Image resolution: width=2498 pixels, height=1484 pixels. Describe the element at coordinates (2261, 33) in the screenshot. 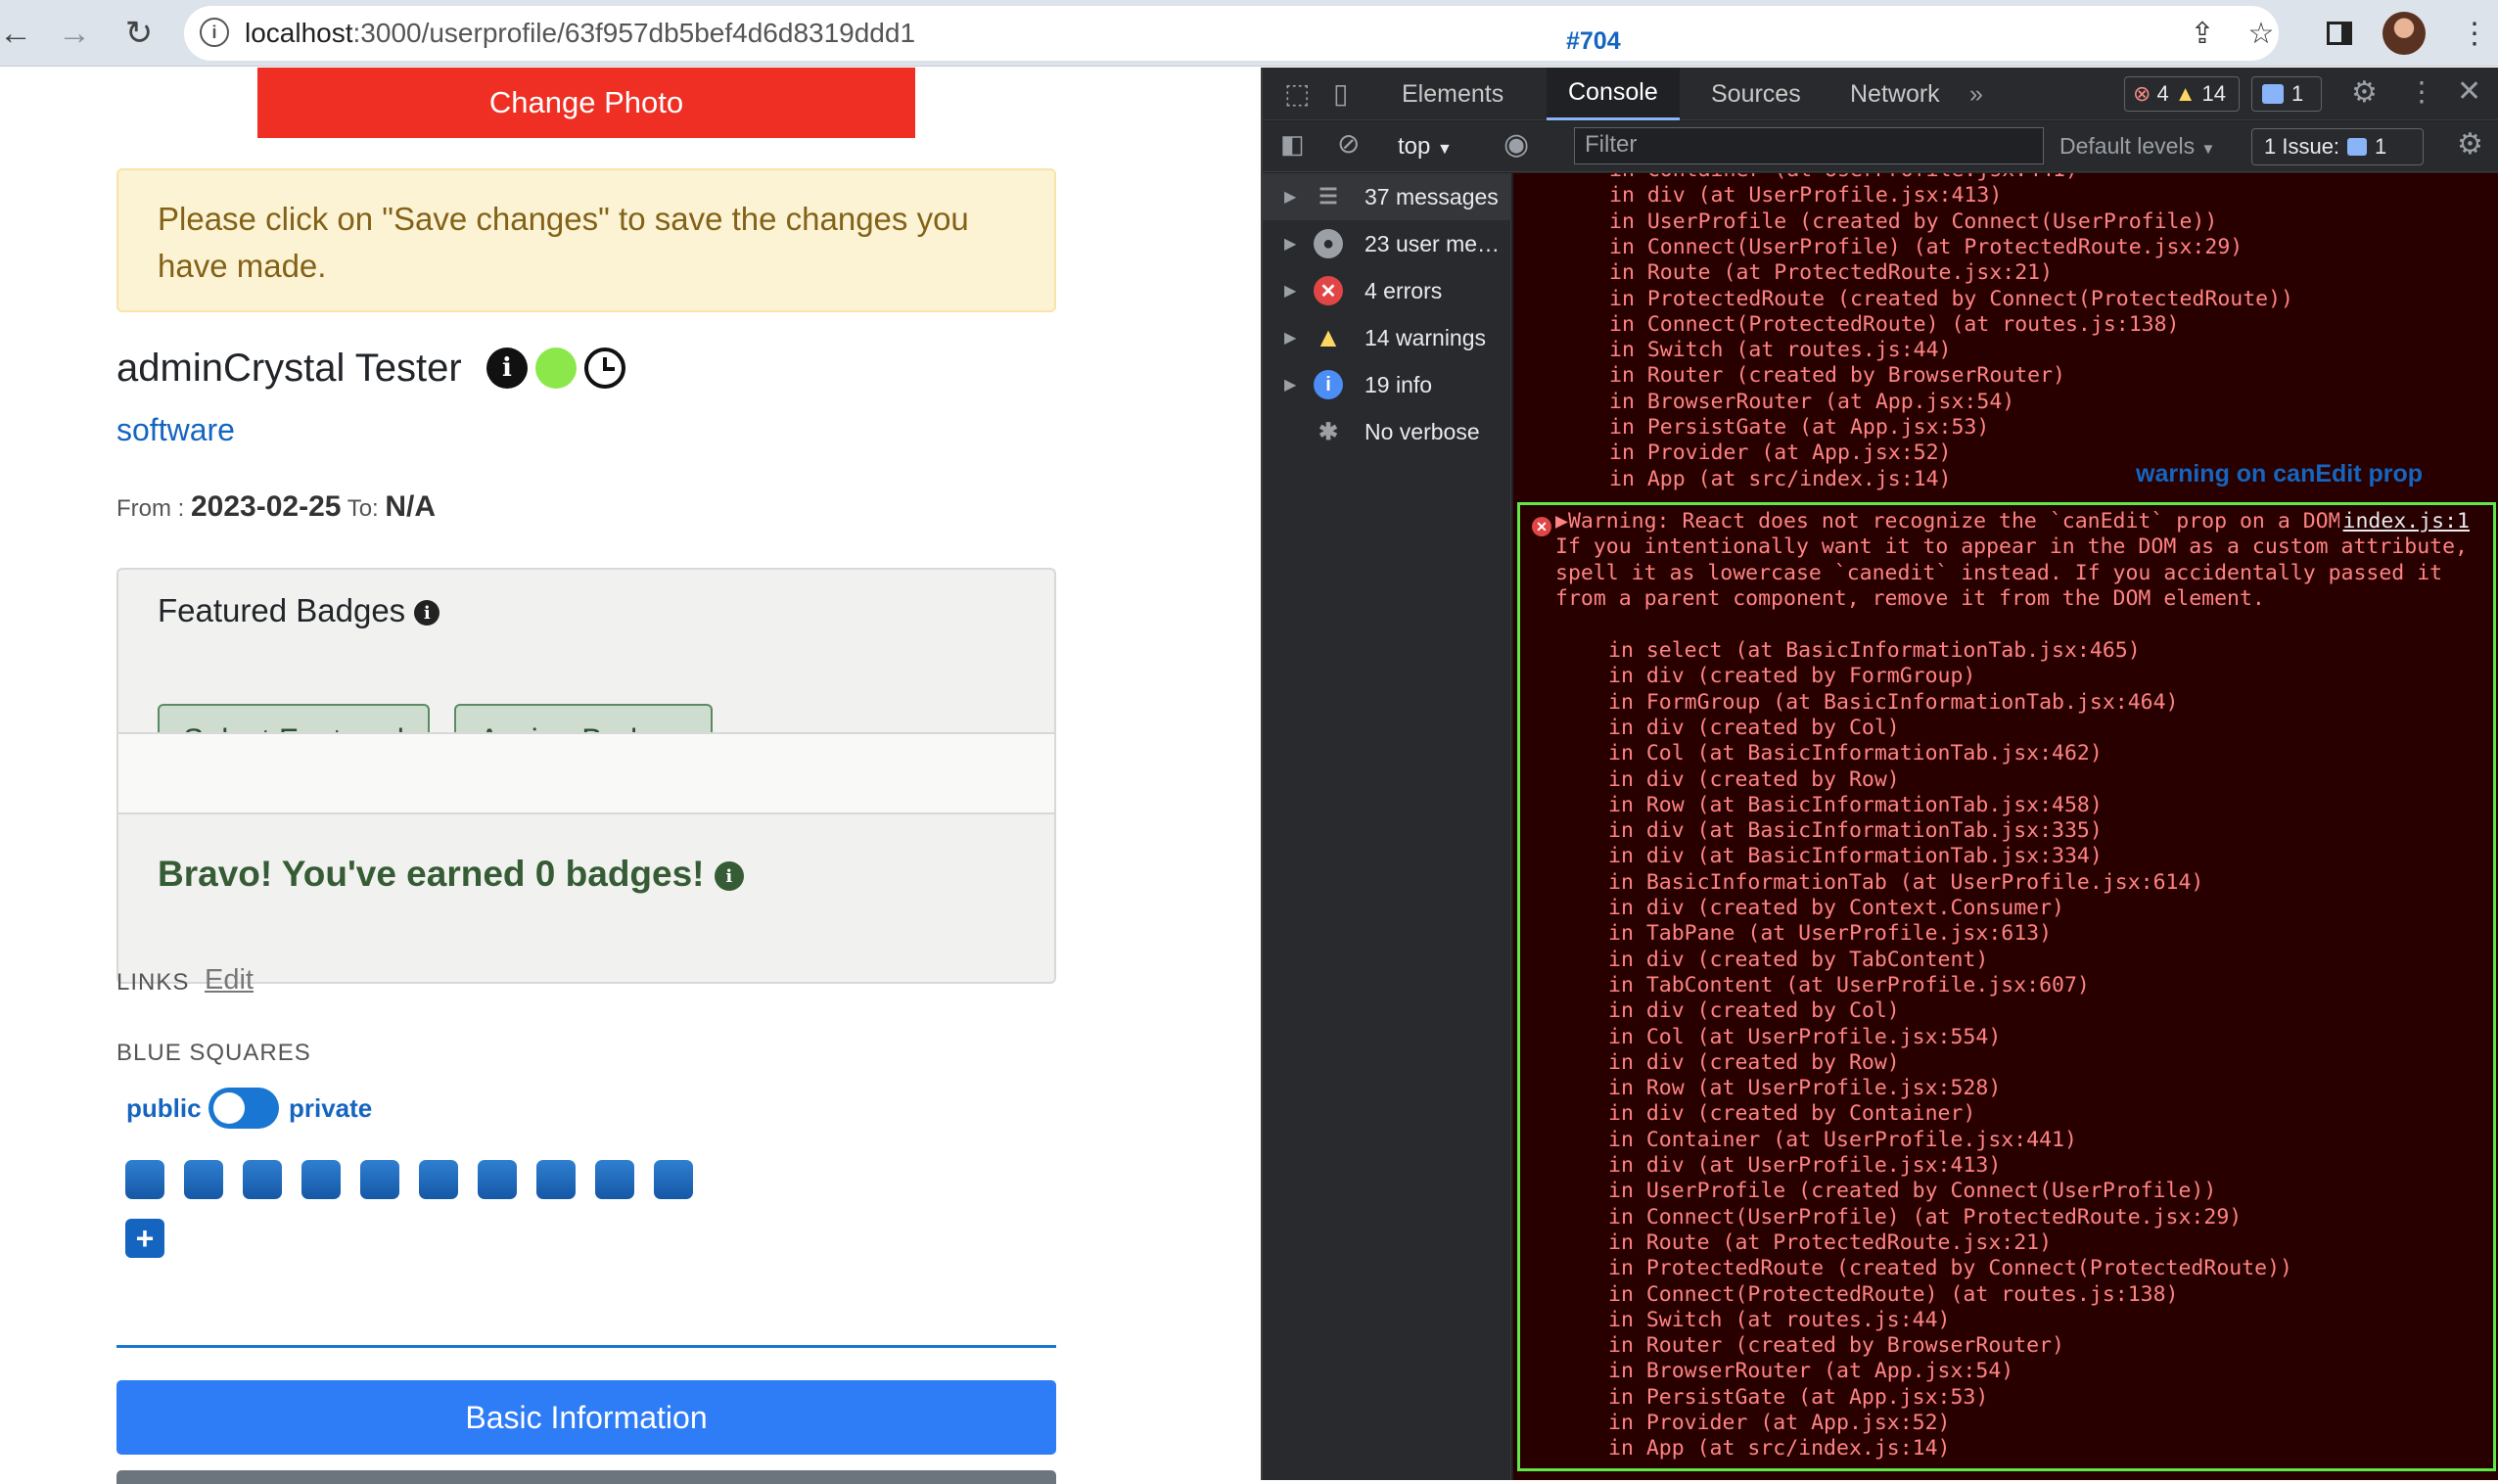

I see `bookmark-star-icon: ☆` at that location.